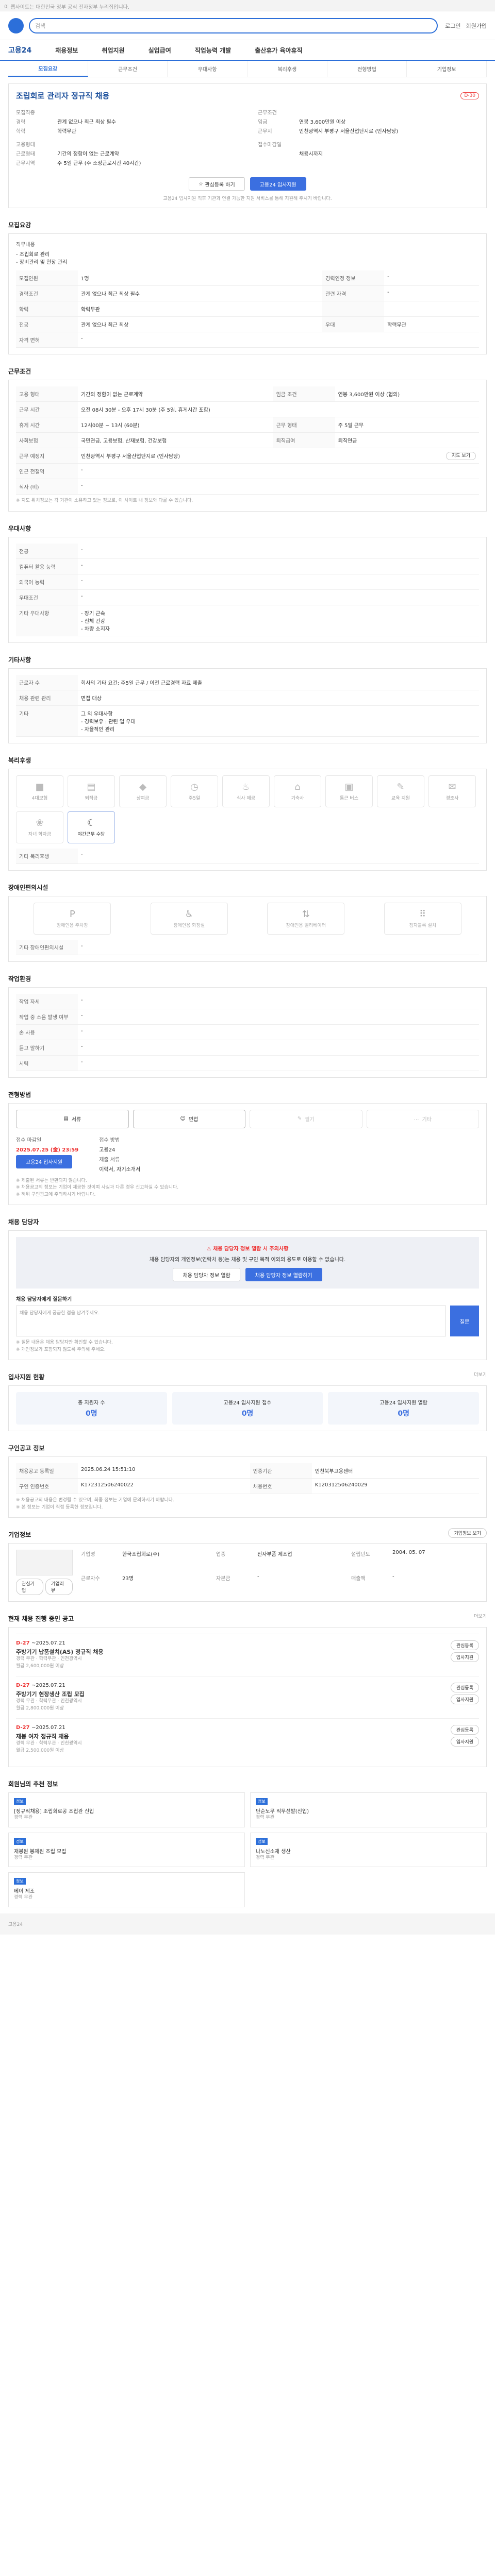 This screenshot has height=2576, width=495. I want to click on method-list: ▤ 서류 ☺ 면접 ✎ 필기… 기타, so click(247, 1119).